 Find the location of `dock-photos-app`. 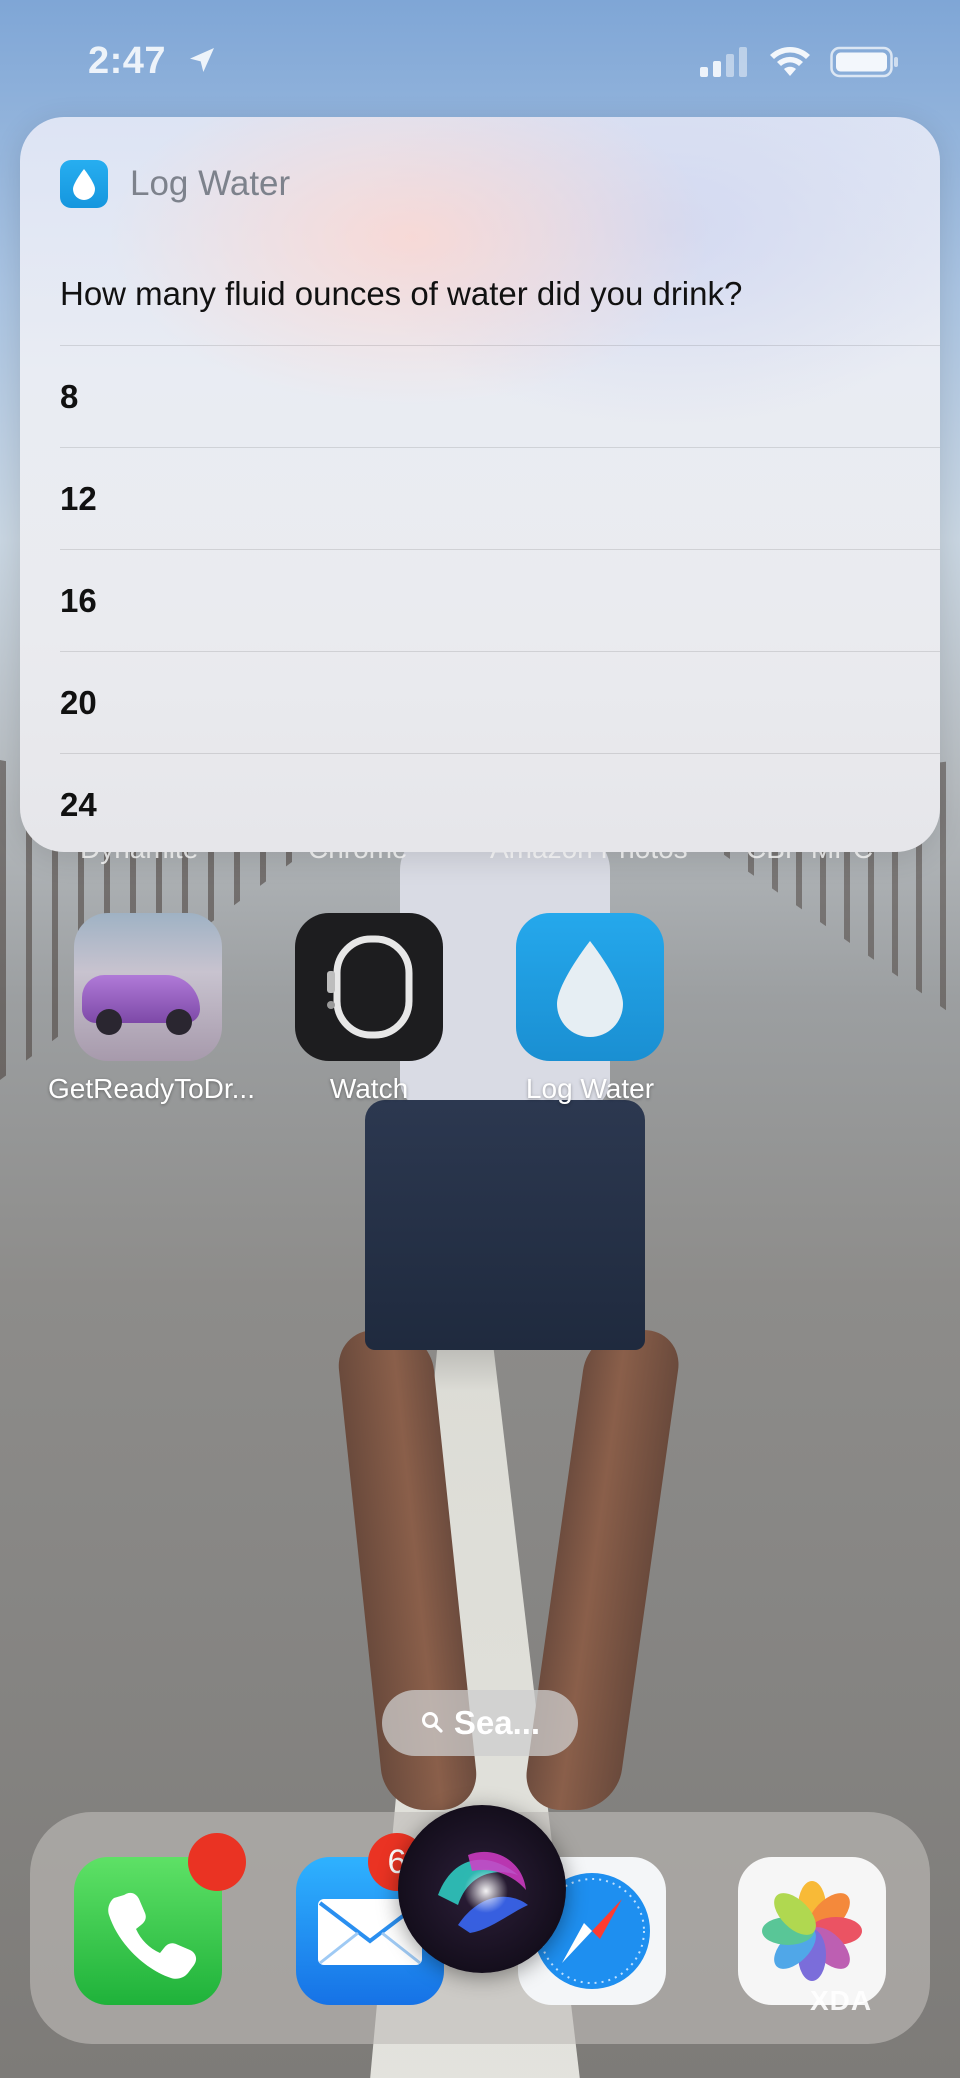

dock-photos-app is located at coordinates (812, 1931).